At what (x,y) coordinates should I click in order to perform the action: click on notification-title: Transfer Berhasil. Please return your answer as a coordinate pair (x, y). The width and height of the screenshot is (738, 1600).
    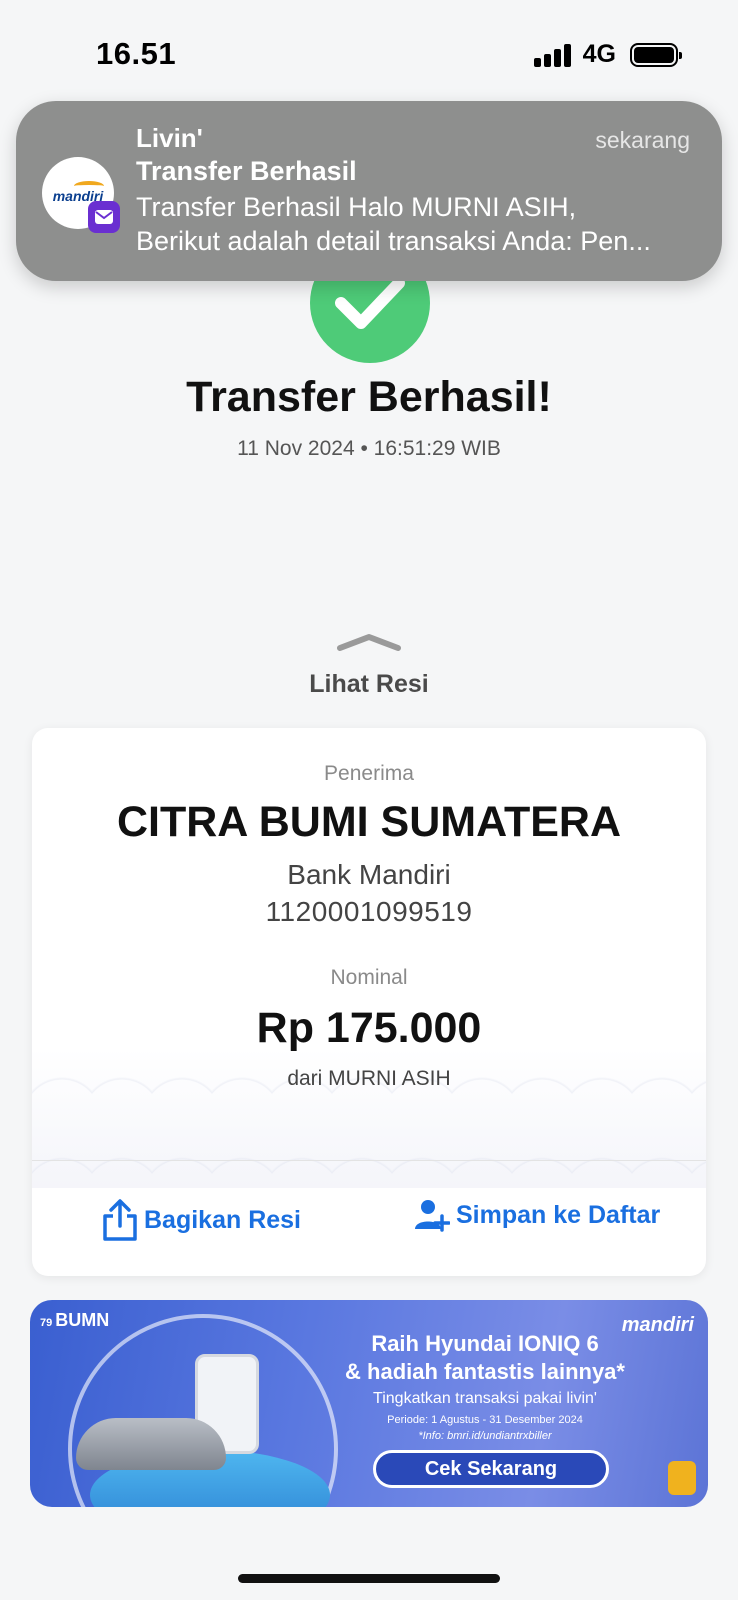
    Looking at the image, I should click on (246, 171).